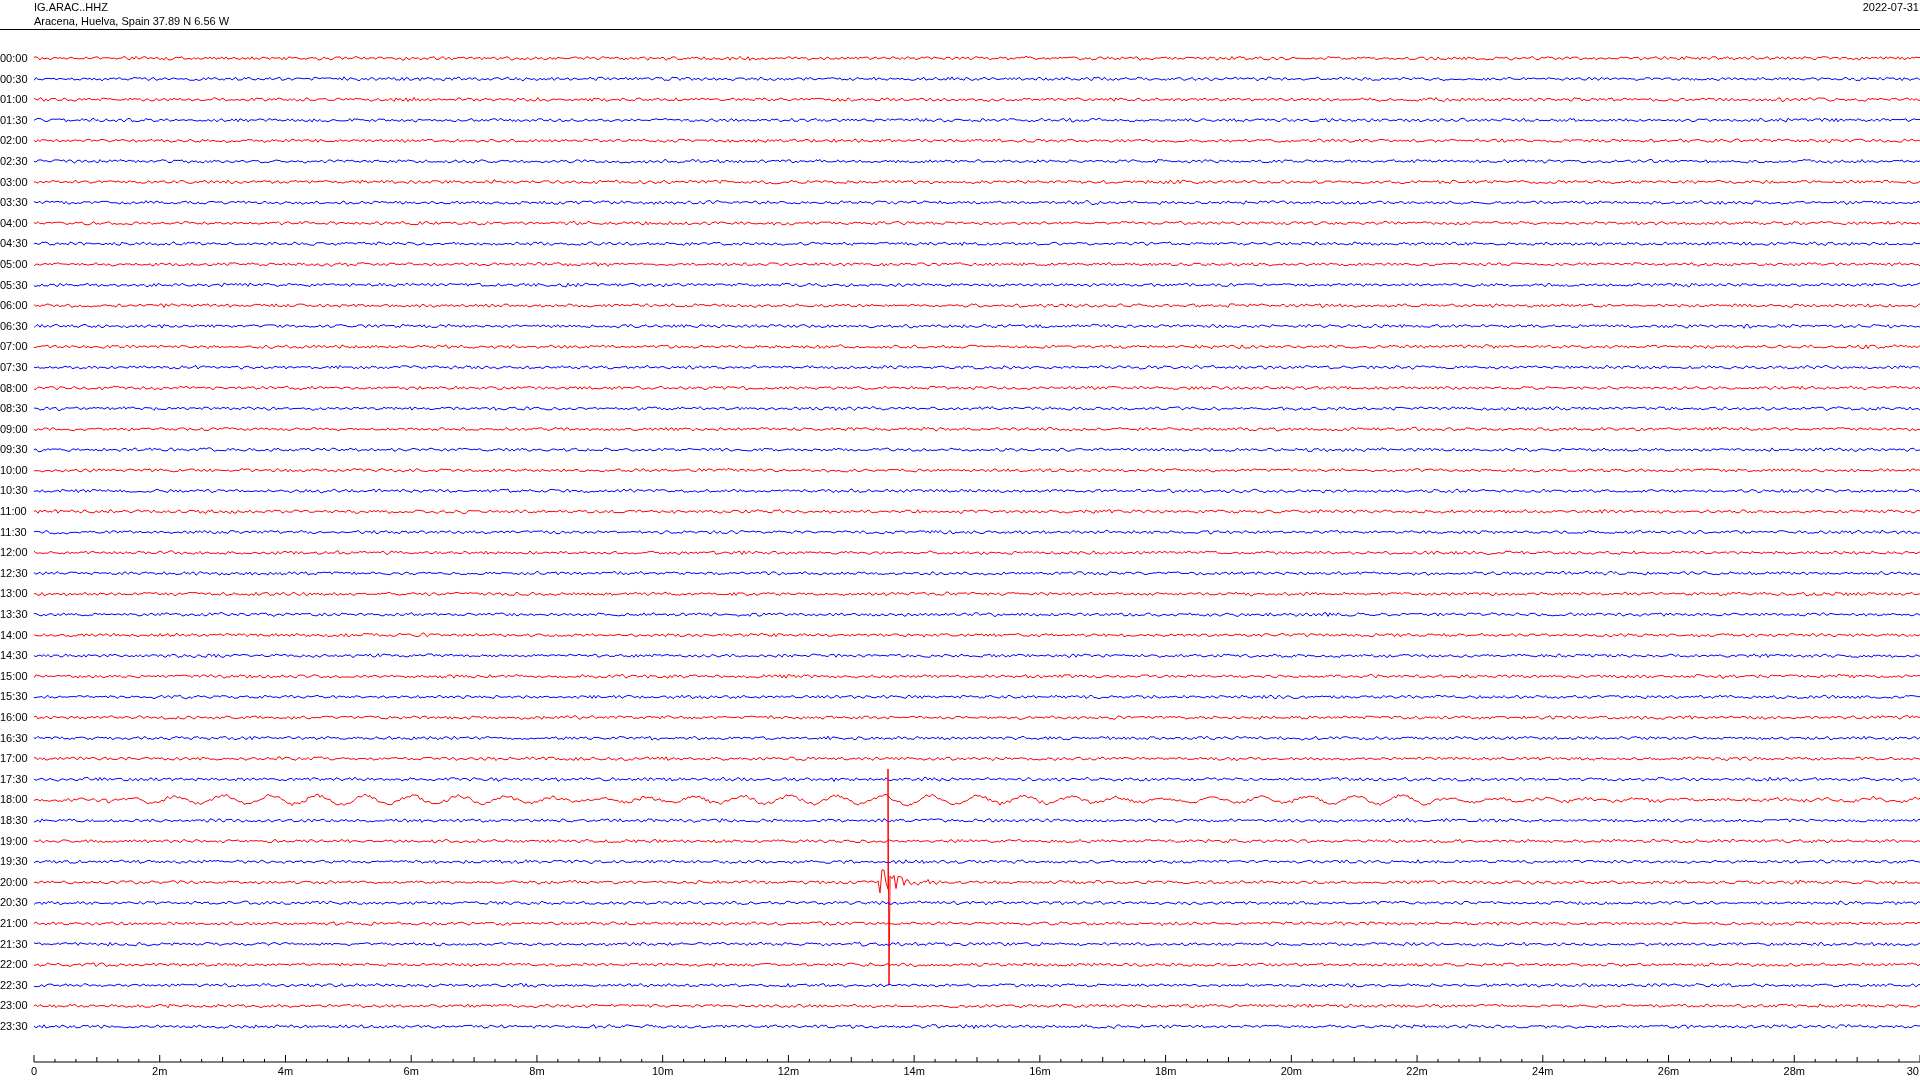 This screenshot has width=1920, height=1080. I want to click on axis-tick-label: 16m, so click(1040, 1071).